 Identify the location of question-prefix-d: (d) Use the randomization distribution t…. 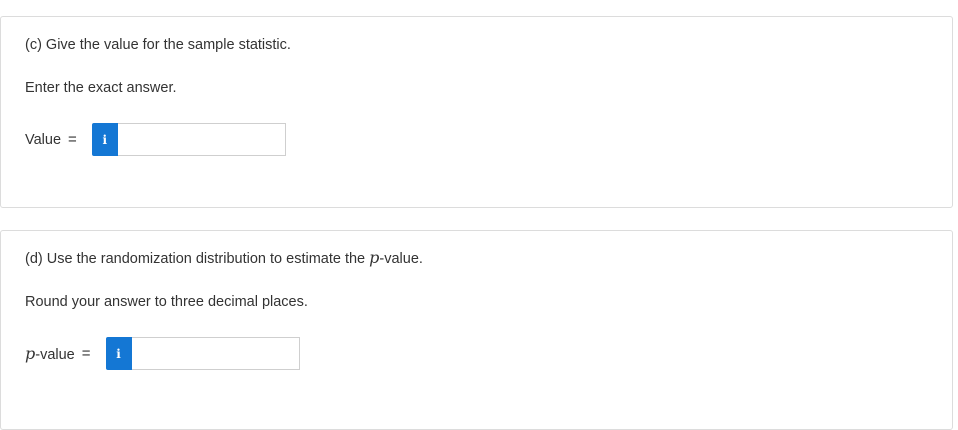
(197, 259).